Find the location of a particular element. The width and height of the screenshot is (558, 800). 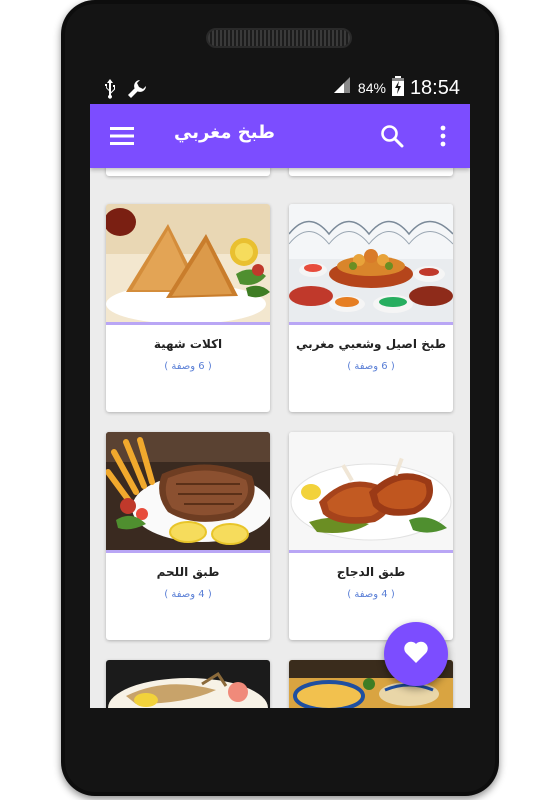

more-vert-icon is located at coordinates (443, 136).